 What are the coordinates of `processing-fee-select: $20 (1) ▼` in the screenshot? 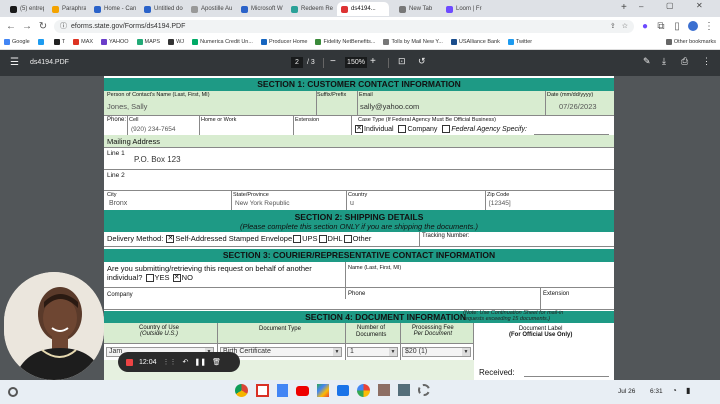 It's located at (436, 352).